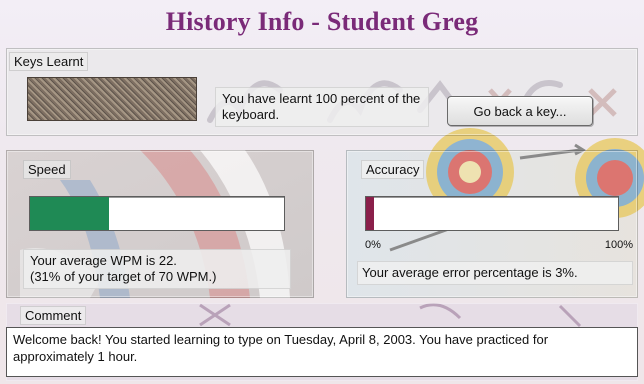 This screenshot has height=384, width=644. I want to click on speed-progress-bar, so click(157, 213).